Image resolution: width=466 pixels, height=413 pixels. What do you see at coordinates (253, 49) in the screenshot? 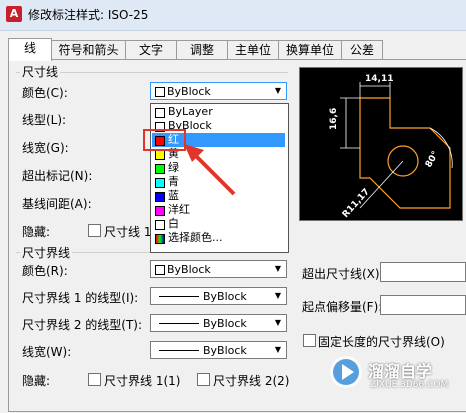
I see `tab-primary-units: 主单位` at bounding box center [253, 49].